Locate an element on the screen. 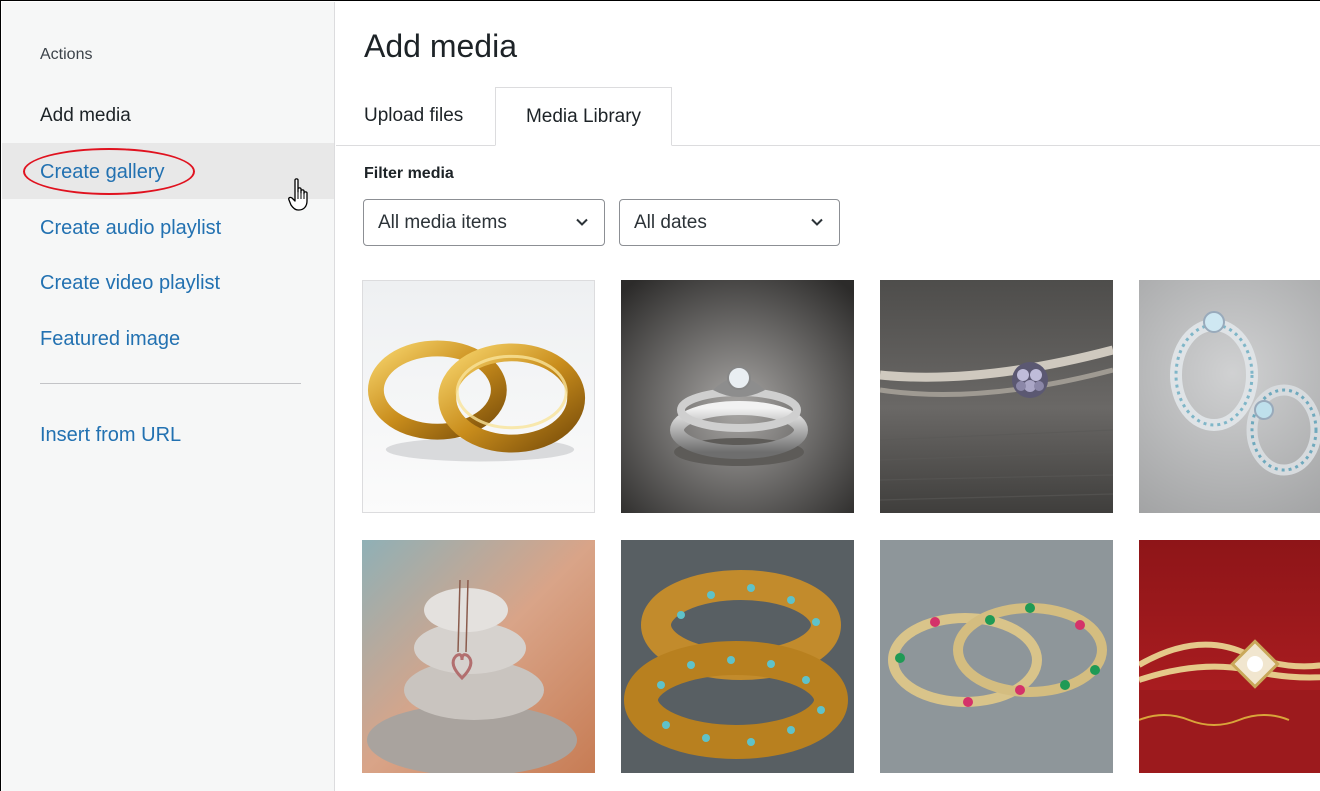 The height and width of the screenshot is (791, 1320). create-gallery-link: Create gallery is located at coordinates (168, 171).